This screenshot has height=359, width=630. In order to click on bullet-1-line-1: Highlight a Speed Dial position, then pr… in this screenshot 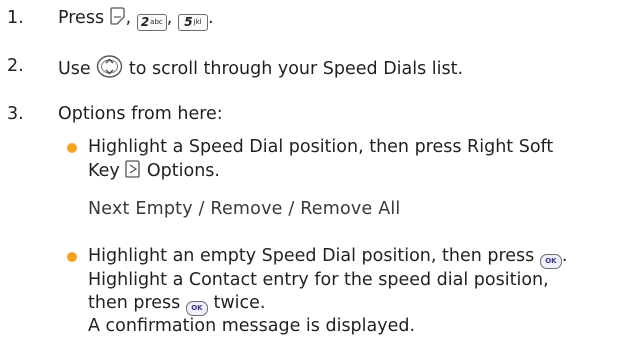, I will do `click(321, 147)`.